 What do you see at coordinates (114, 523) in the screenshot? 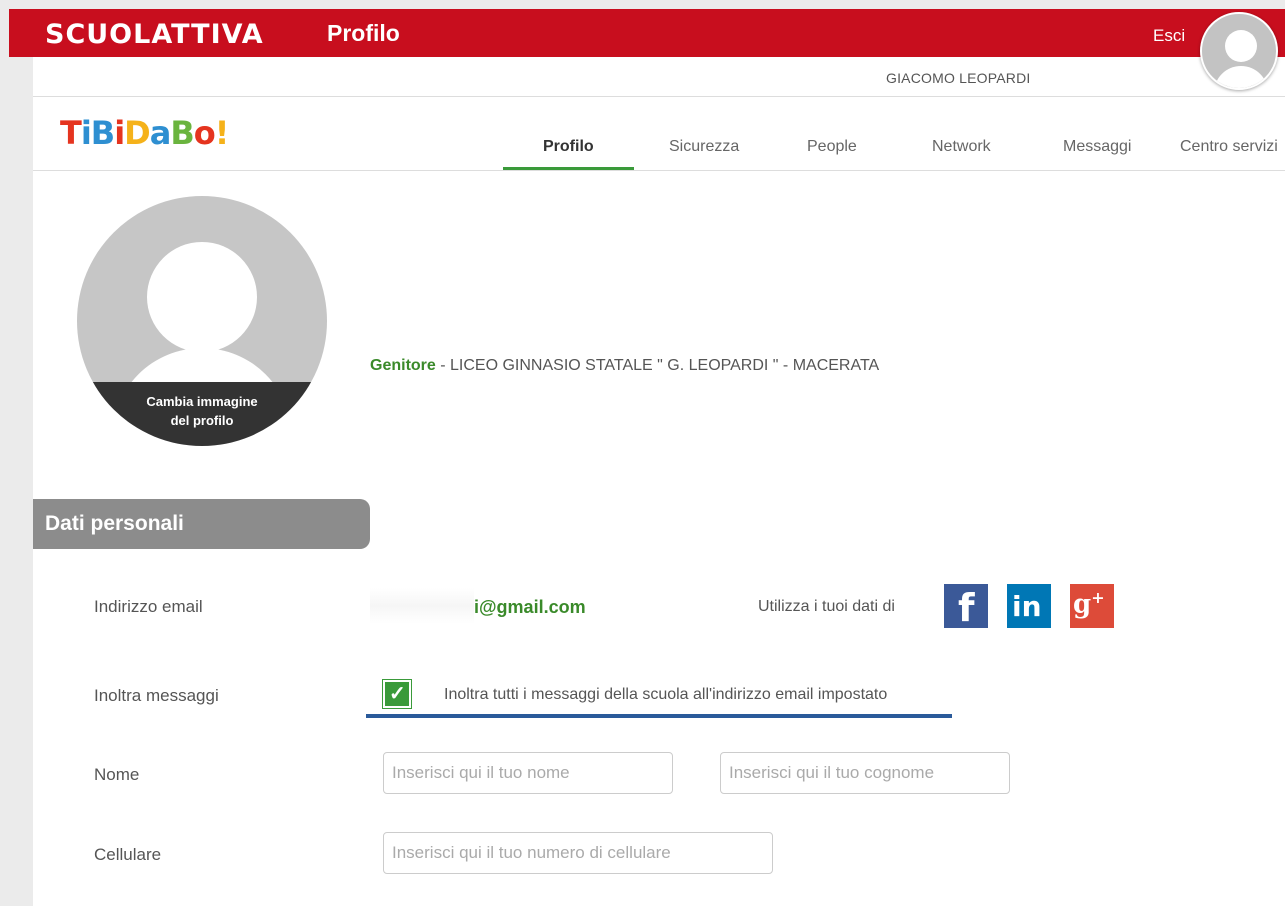
I see `section-title: Dati personali` at bounding box center [114, 523].